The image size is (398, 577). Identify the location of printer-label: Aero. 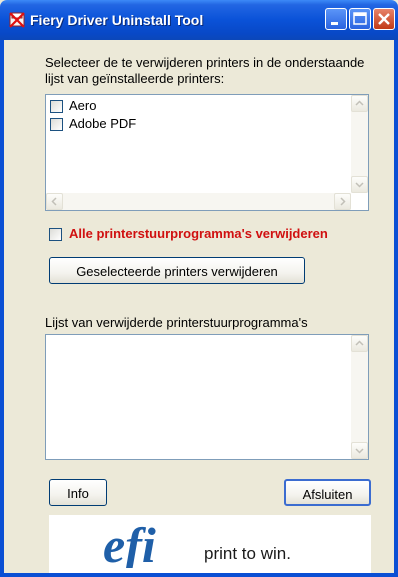
(83, 105).